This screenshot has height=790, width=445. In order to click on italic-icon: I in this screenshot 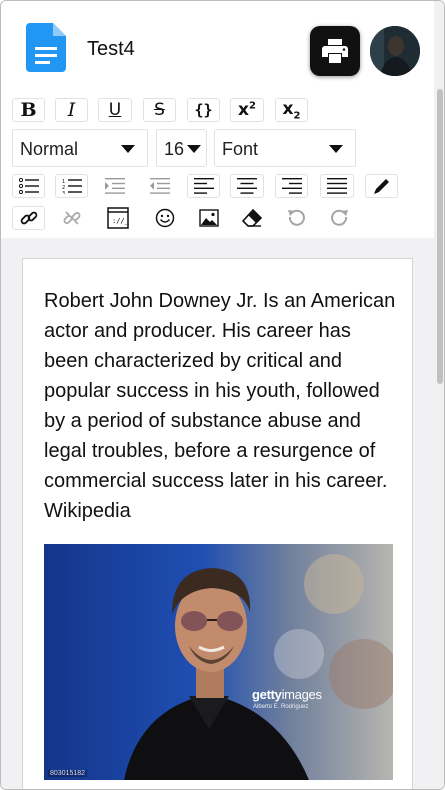, I will do `click(71, 110)`.